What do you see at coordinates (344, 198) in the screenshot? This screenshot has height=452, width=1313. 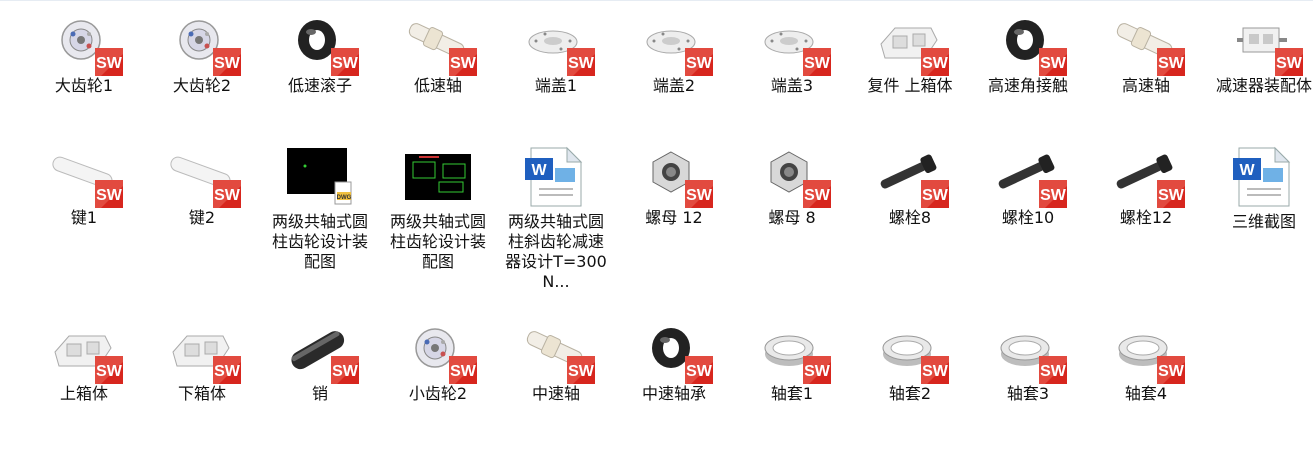 I see `svg-text: DWG` at bounding box center [344, 198].